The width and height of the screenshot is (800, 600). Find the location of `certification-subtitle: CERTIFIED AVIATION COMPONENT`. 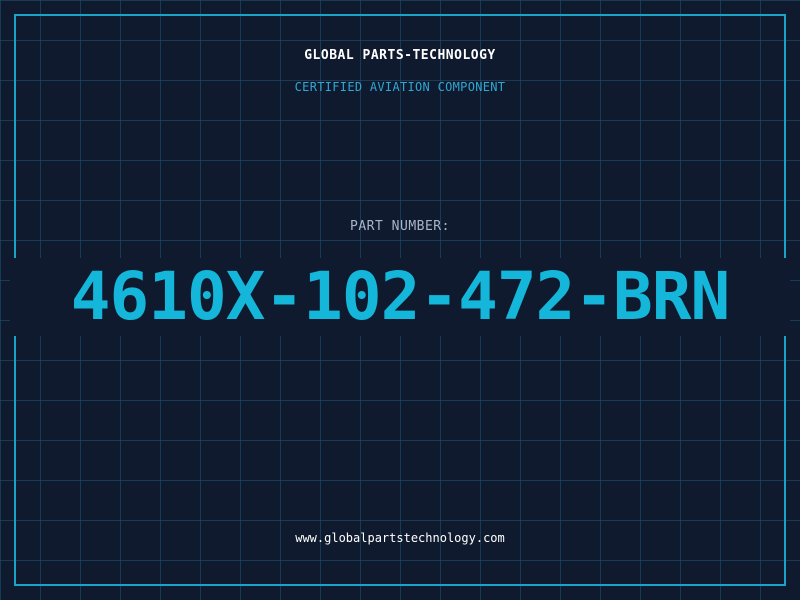

certification-subtitle: CERTIFIED AVIATION COMPONENT is located at coordinates (400, 87).